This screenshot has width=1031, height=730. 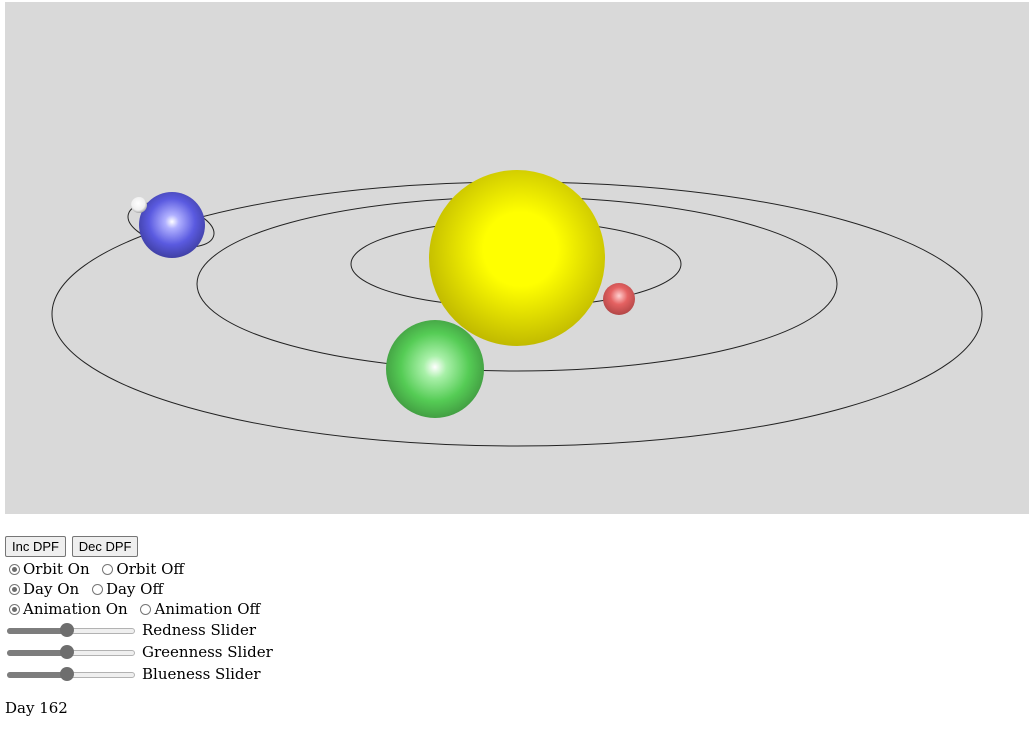 I want to click on orbit-on-option: Orbit On, so click(x=47, y=569).